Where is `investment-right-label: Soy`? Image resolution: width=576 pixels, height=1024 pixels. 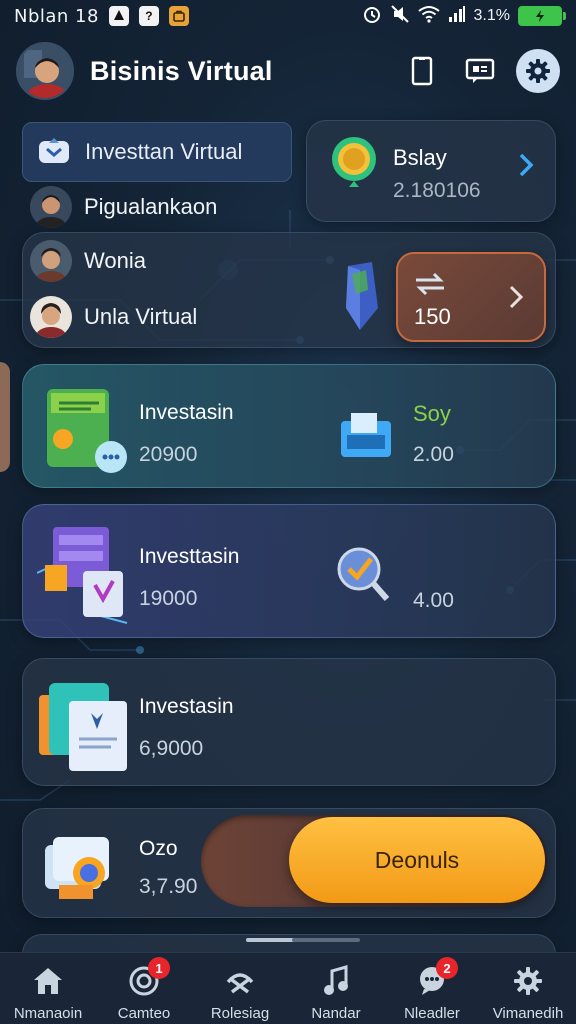 investment-right-label: Soy is located at coordinates (432, 413).